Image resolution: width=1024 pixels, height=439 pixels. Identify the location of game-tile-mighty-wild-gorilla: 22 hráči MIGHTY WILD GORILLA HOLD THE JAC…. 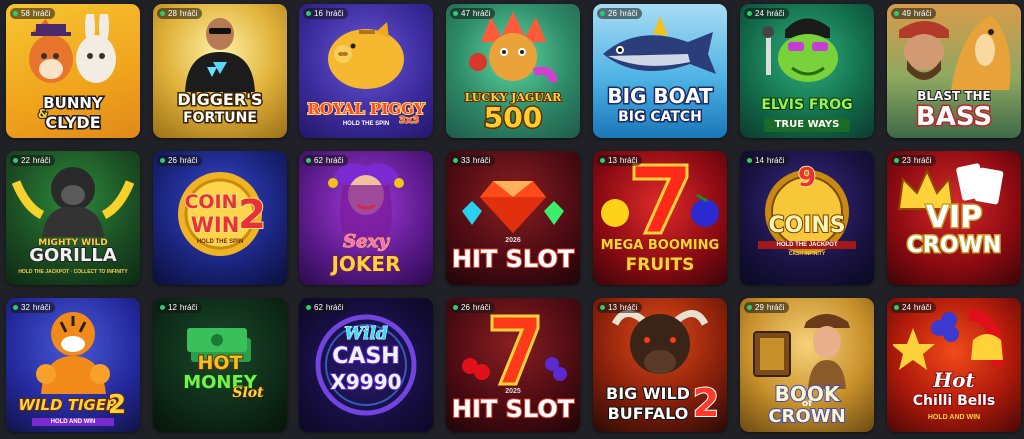
(73, 218).